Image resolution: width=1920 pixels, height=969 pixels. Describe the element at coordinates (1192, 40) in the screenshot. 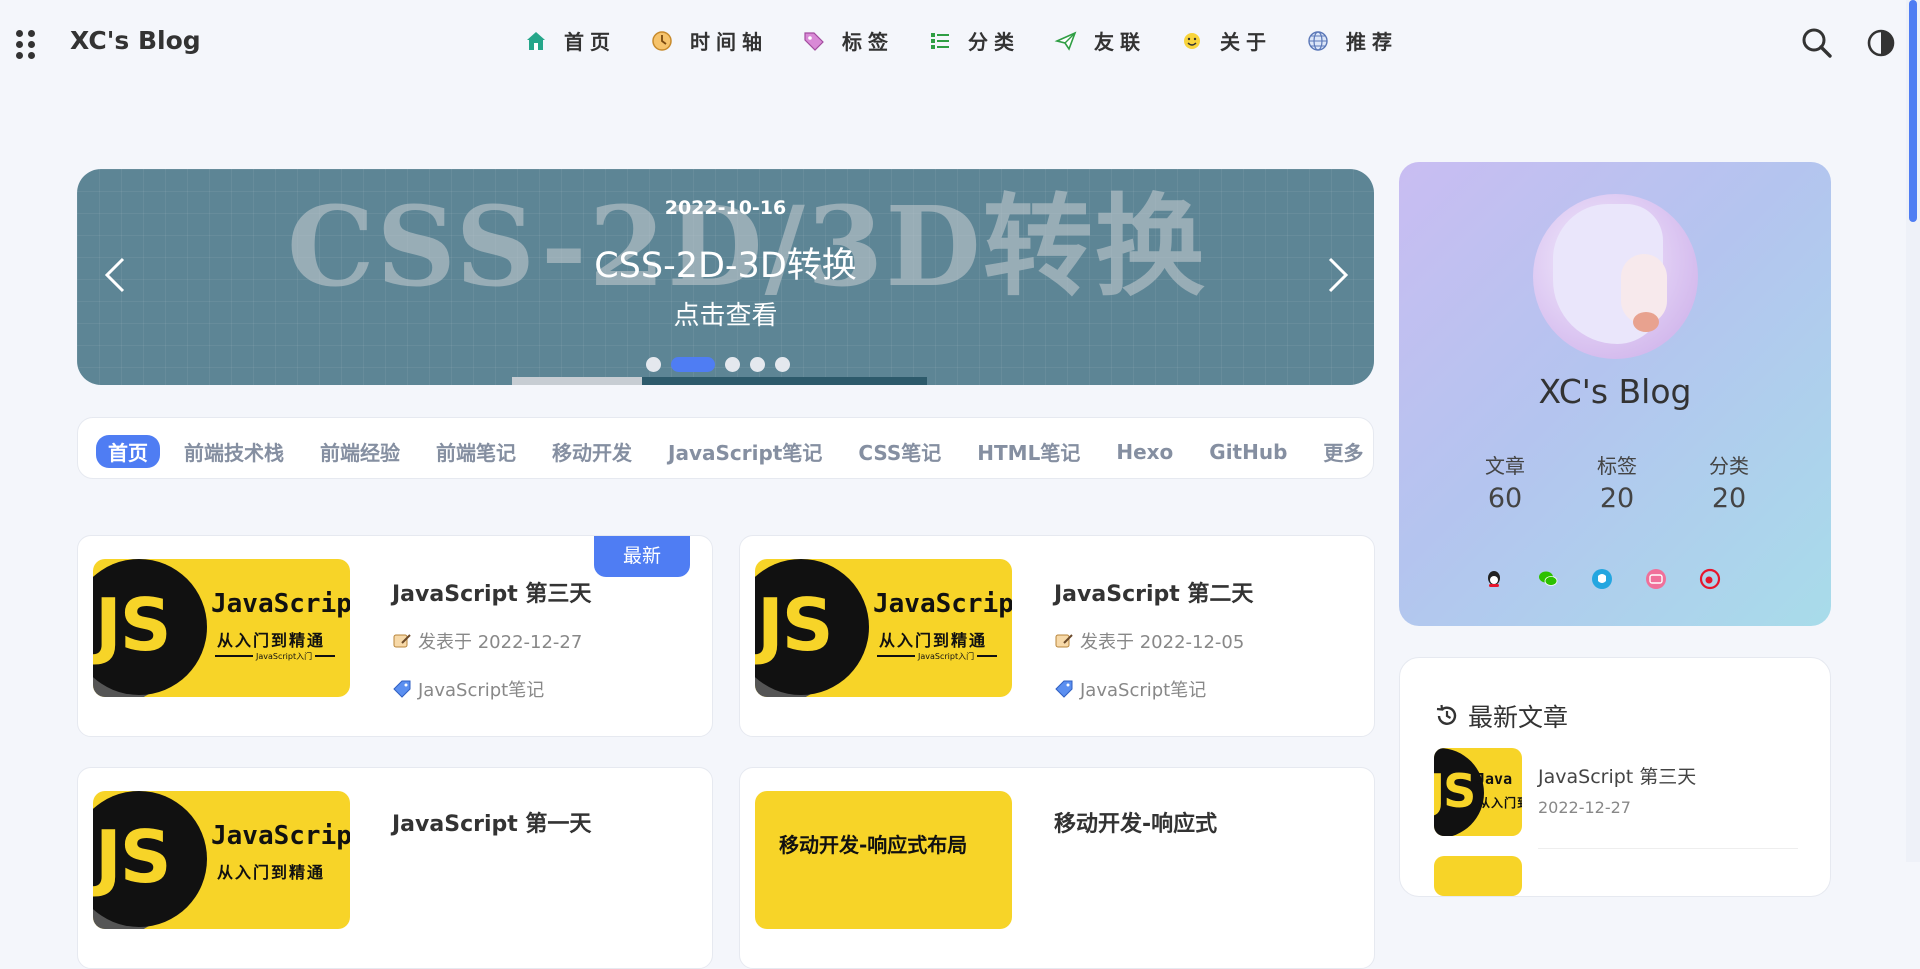

I see `smiley-icon` at that location.